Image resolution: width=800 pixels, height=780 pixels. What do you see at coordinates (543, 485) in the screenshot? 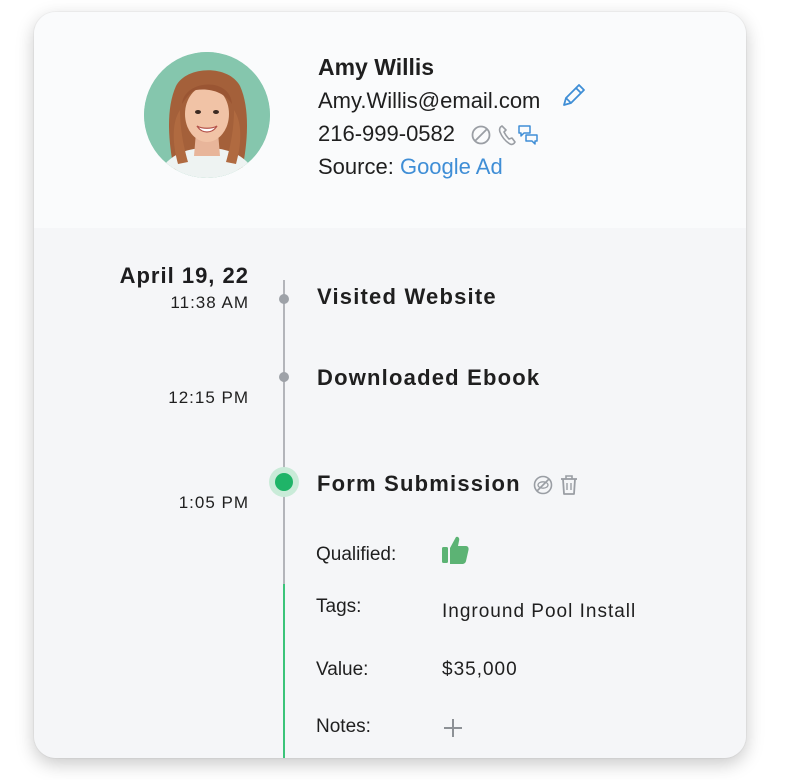
I see `eye-slash-icon` at bounding box center [543, 485].